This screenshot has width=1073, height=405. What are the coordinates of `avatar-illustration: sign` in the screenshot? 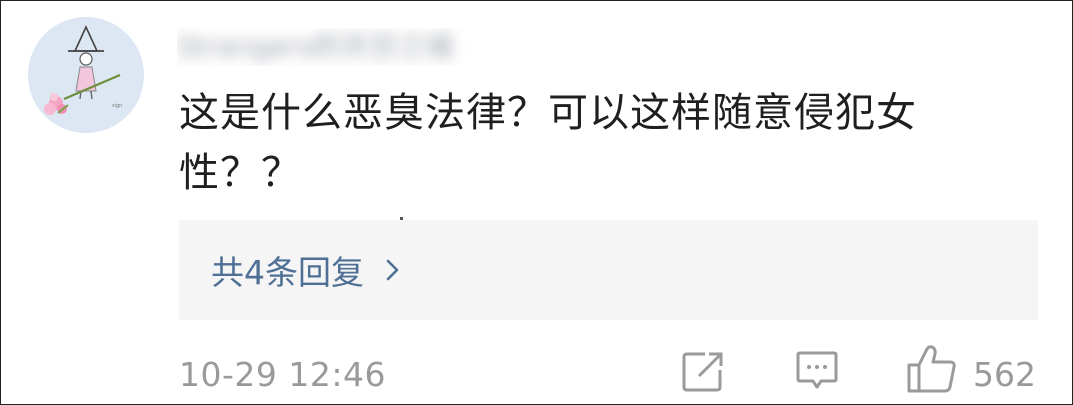 It's located at (86, 75).